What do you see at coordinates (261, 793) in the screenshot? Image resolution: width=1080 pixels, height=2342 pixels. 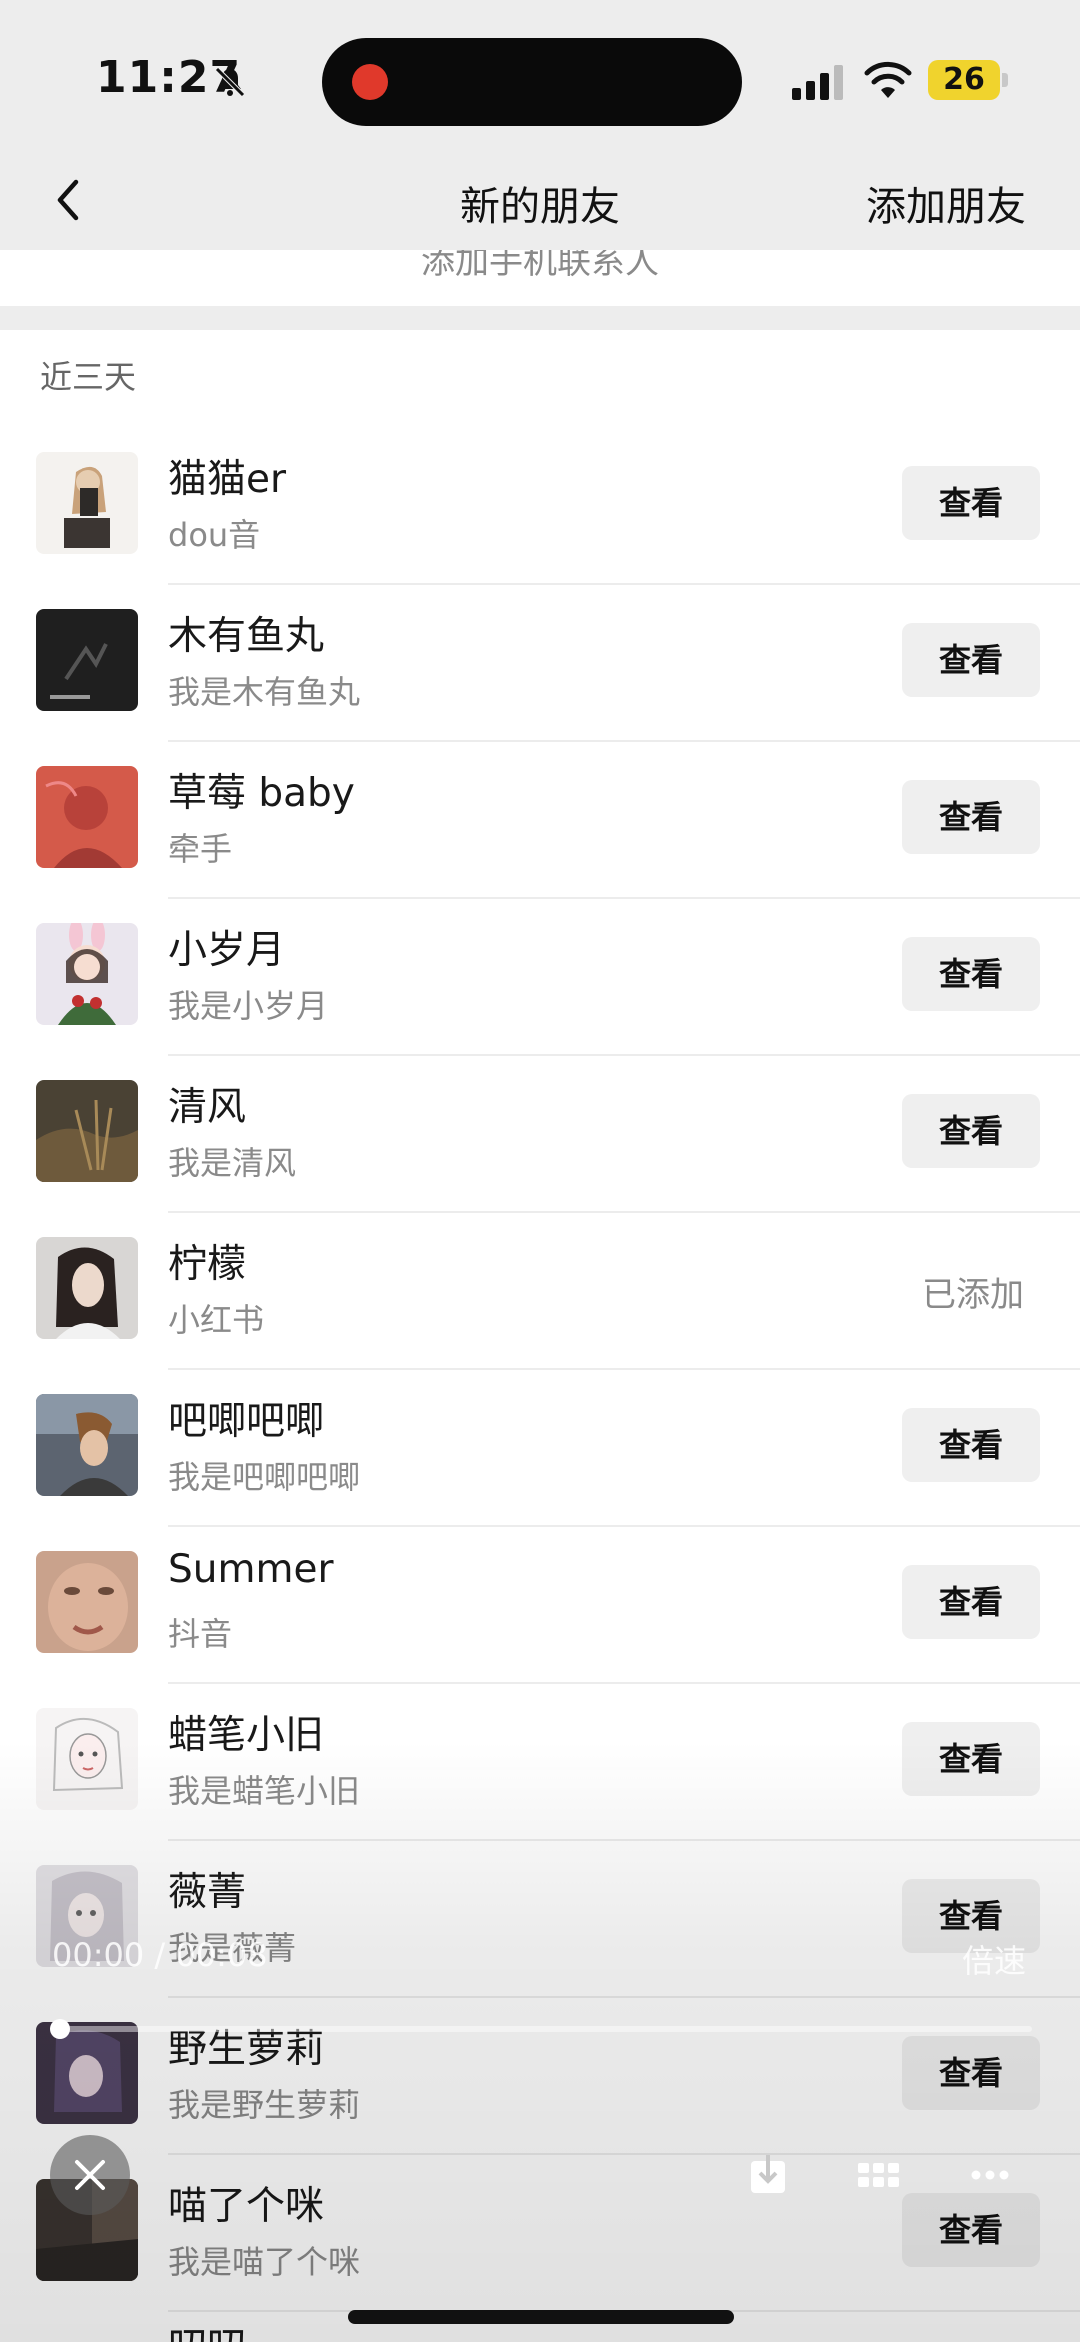 I see `contact-name: 草莓 baby` at bounding box center [261, 793].